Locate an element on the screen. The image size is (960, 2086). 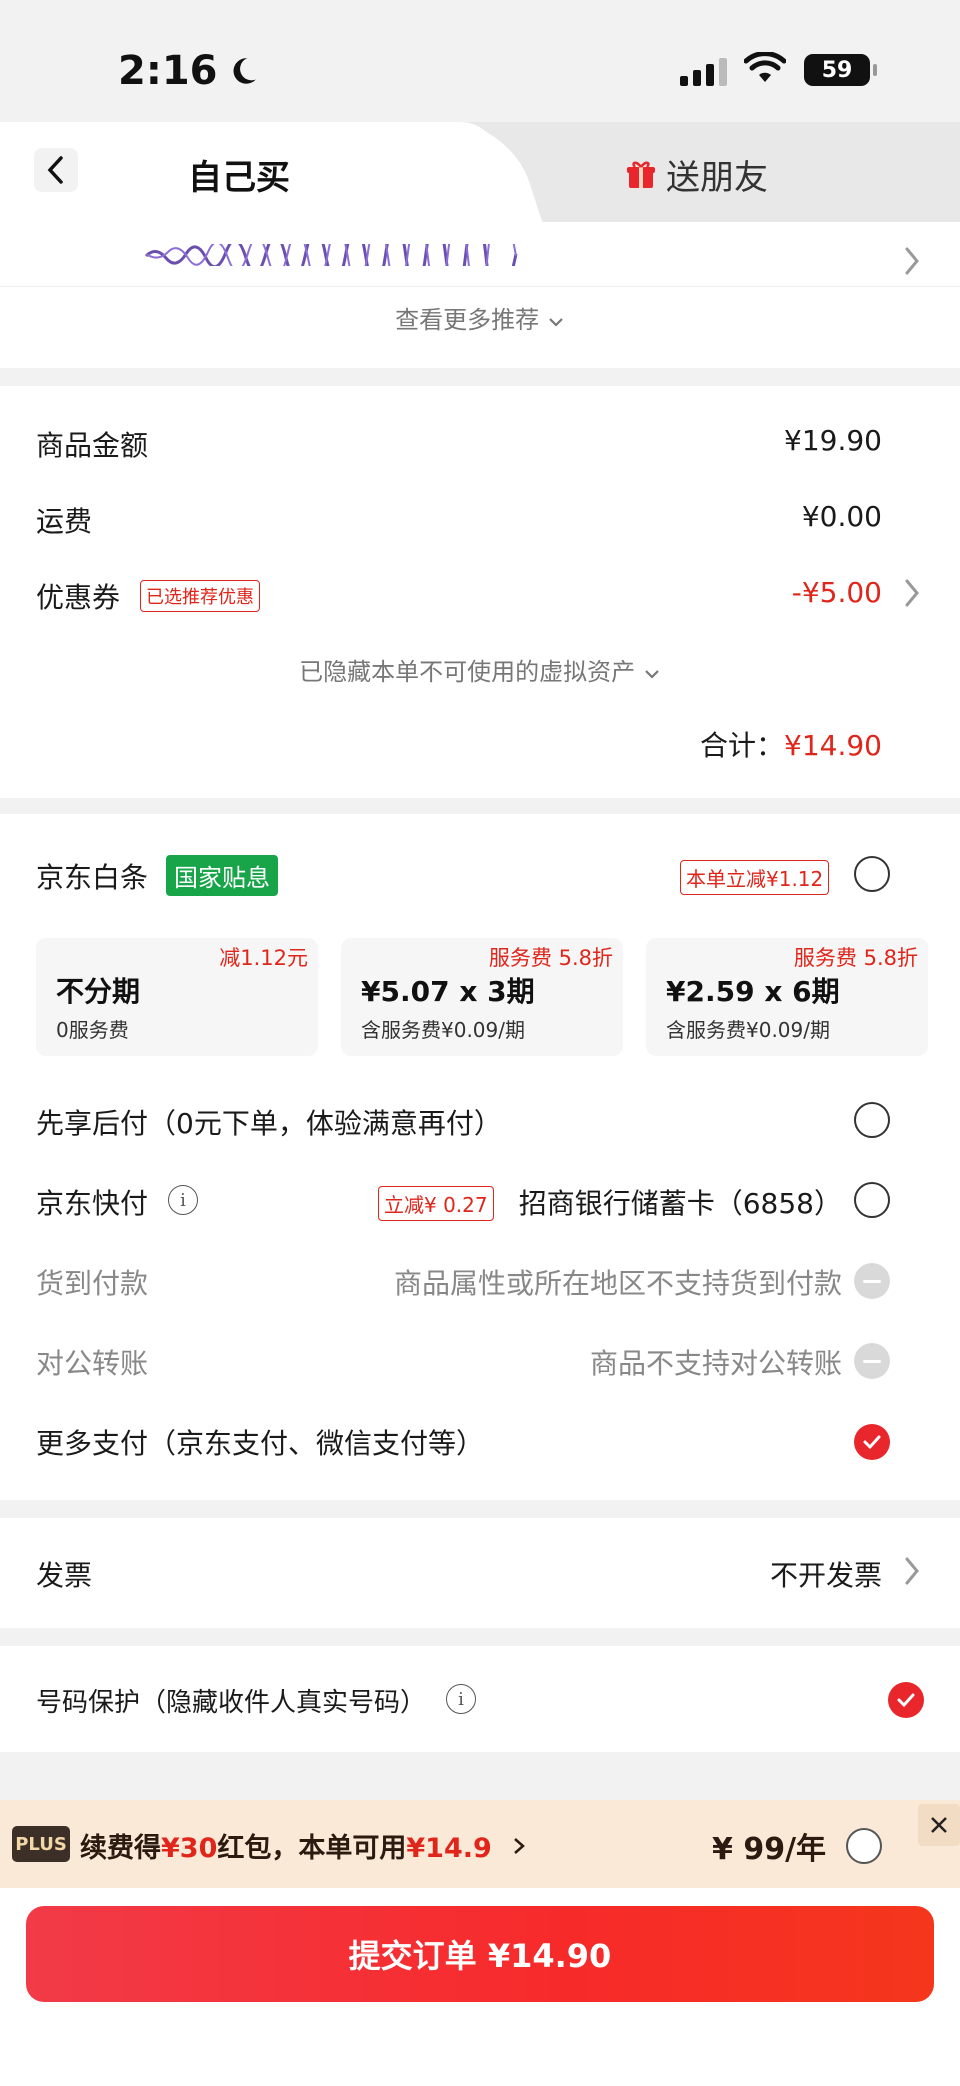
submit-order-button: 提交订单 ¥14.90 is located at coordinates (480, 1954).